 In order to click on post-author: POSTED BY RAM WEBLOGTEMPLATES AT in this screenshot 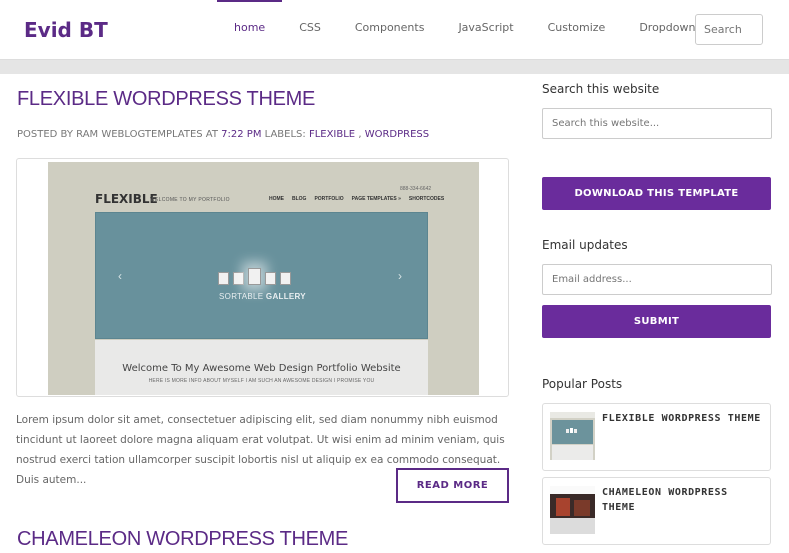, I will do `click(117, 134)`.